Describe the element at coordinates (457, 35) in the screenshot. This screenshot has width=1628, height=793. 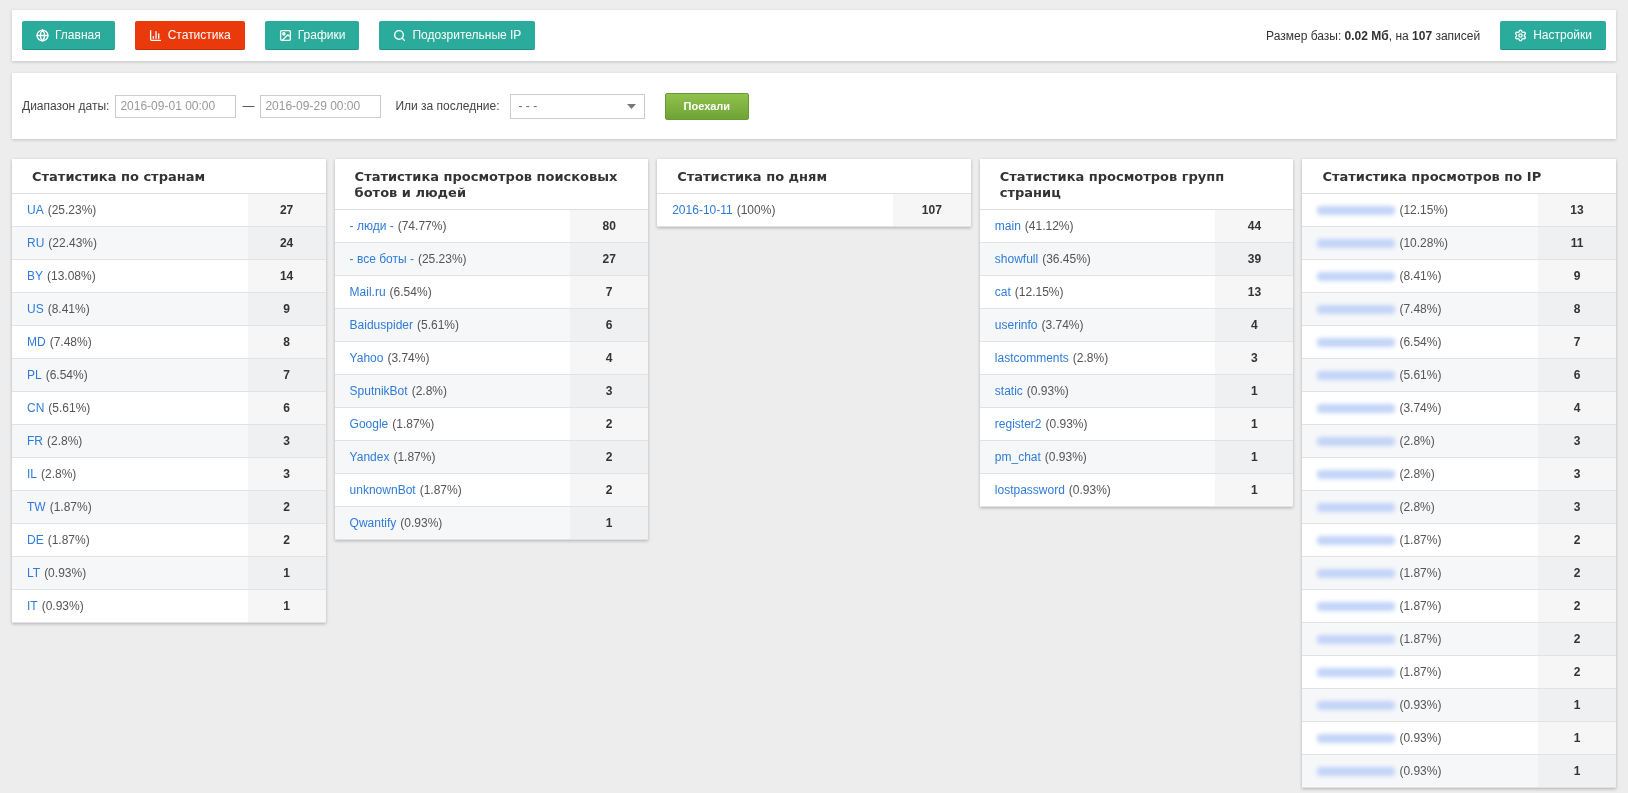
I see `nav-button: Подозрительные IP` at that location.